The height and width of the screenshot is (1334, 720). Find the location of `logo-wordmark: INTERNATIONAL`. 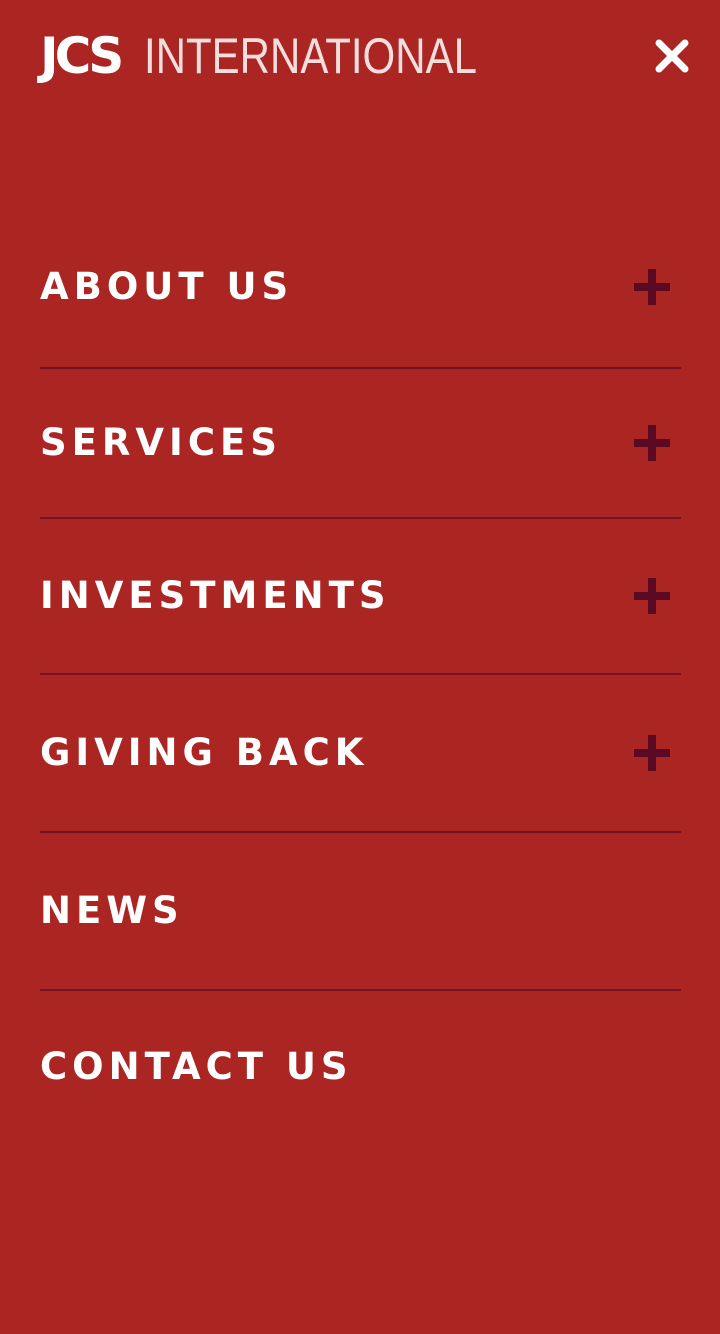

logo-wordmark: INTERNATIONAL is located at coordinates (311, 56).